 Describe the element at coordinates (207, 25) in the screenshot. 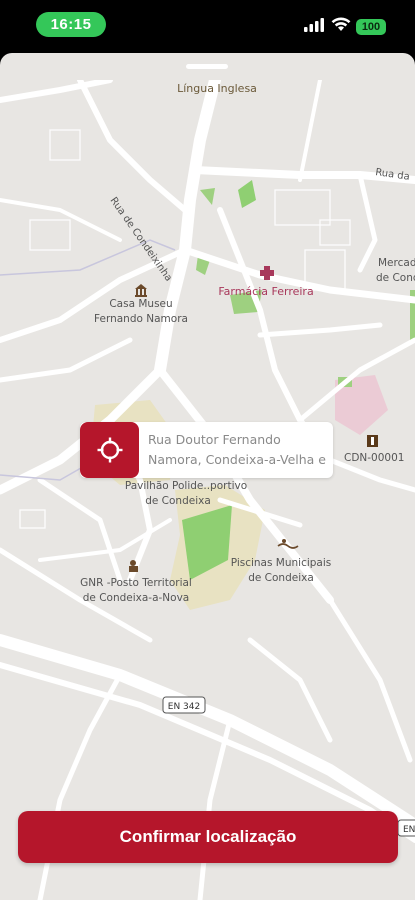

I see `status-bar: 16:15 100` at that location.